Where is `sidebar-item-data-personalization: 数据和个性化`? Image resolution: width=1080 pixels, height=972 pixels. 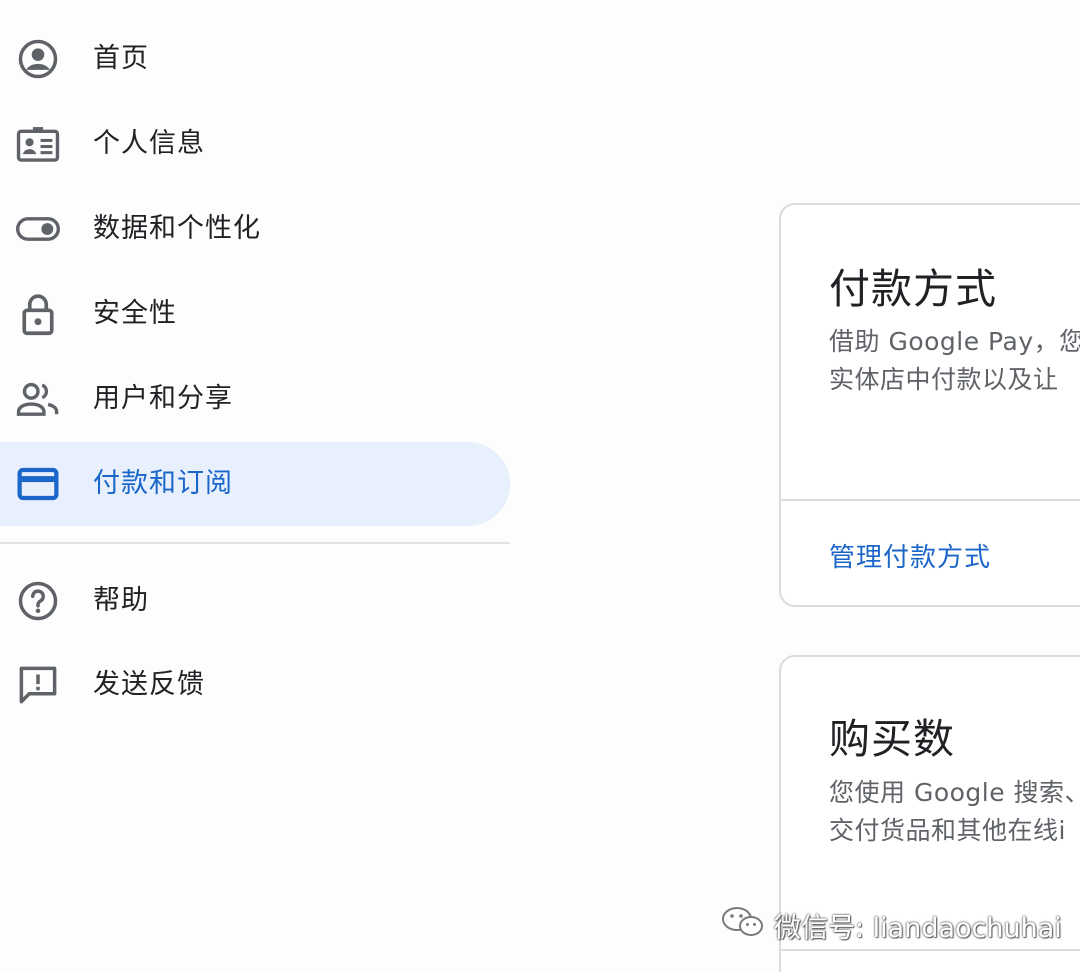 sidebar-item-data-personalization: 数据和个性化 is located at coordinates (255, 229).